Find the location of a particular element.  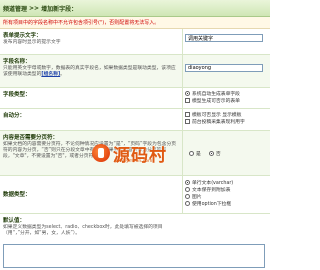

datatype-option-label: 文本保存到附加表 is located at coordinates (211, 190).